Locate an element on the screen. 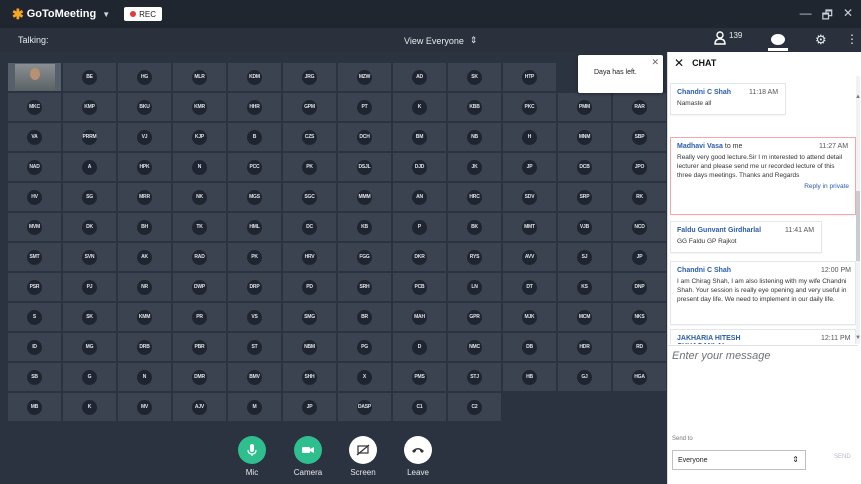 The width and height of the screenshot is (861, 484). participant-tile: PT is located at coordinates (364, 107).